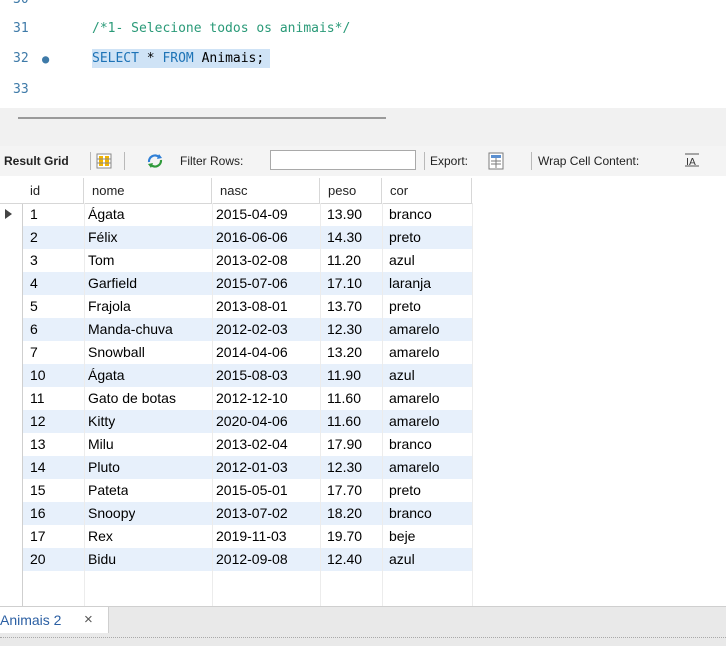 The height and width of the screenshot is (646, 726). I want to click on column-header-nasc: nasc, so click(266, 190).